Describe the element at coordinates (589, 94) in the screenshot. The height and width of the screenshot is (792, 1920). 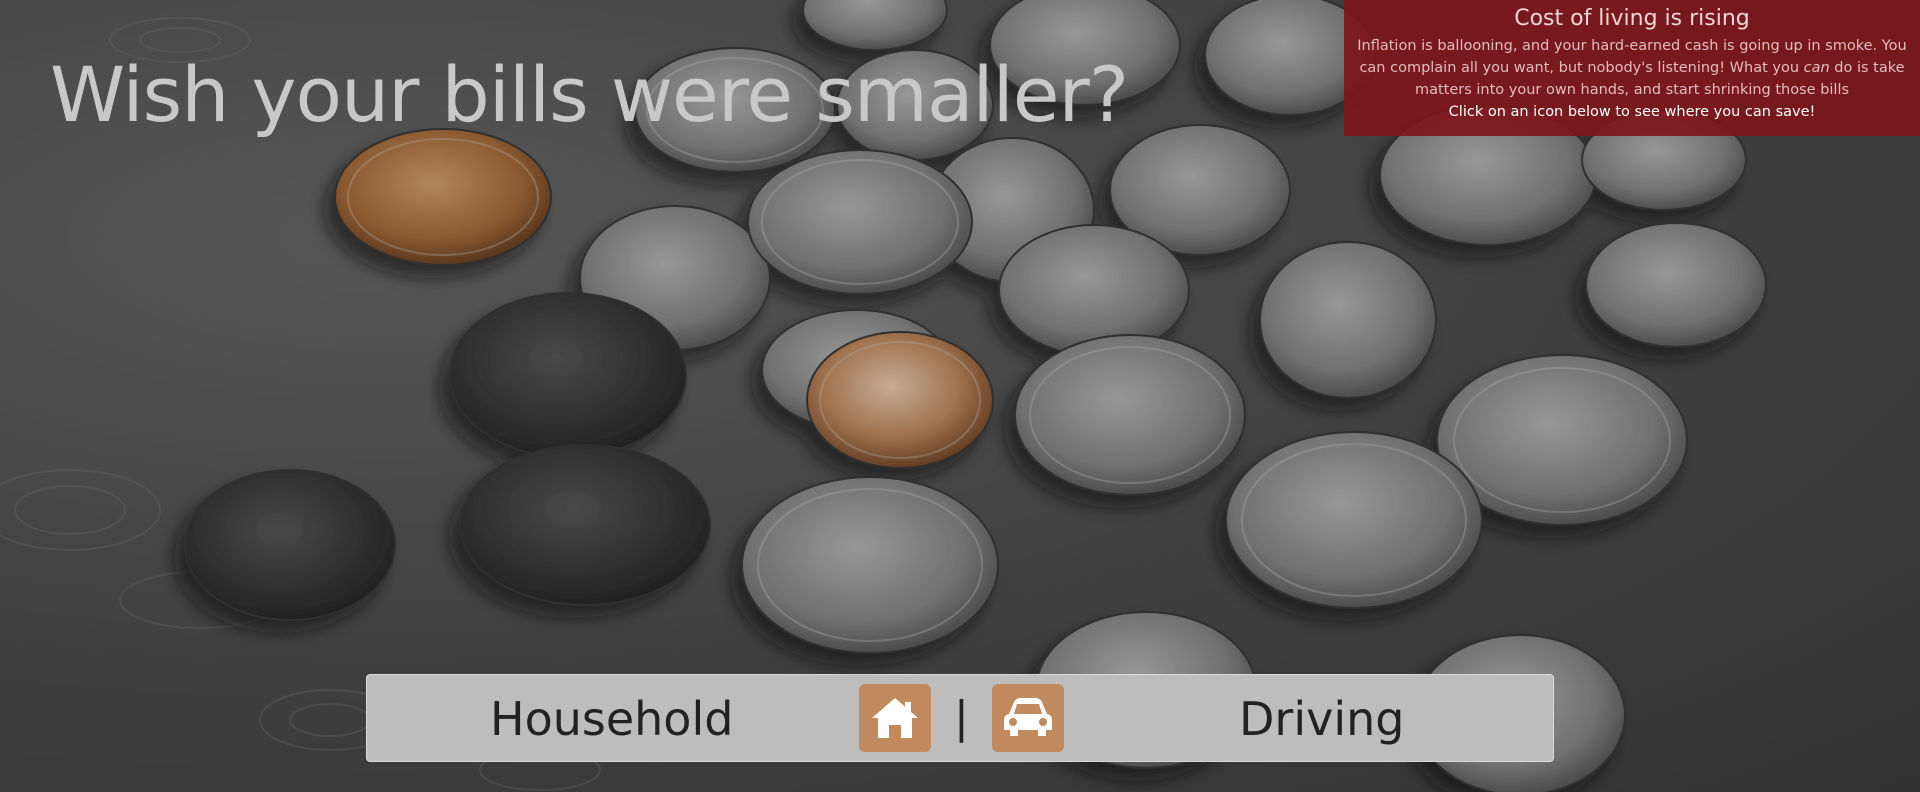
I see `page-headline: Wish your bills were smaller?` at that location.